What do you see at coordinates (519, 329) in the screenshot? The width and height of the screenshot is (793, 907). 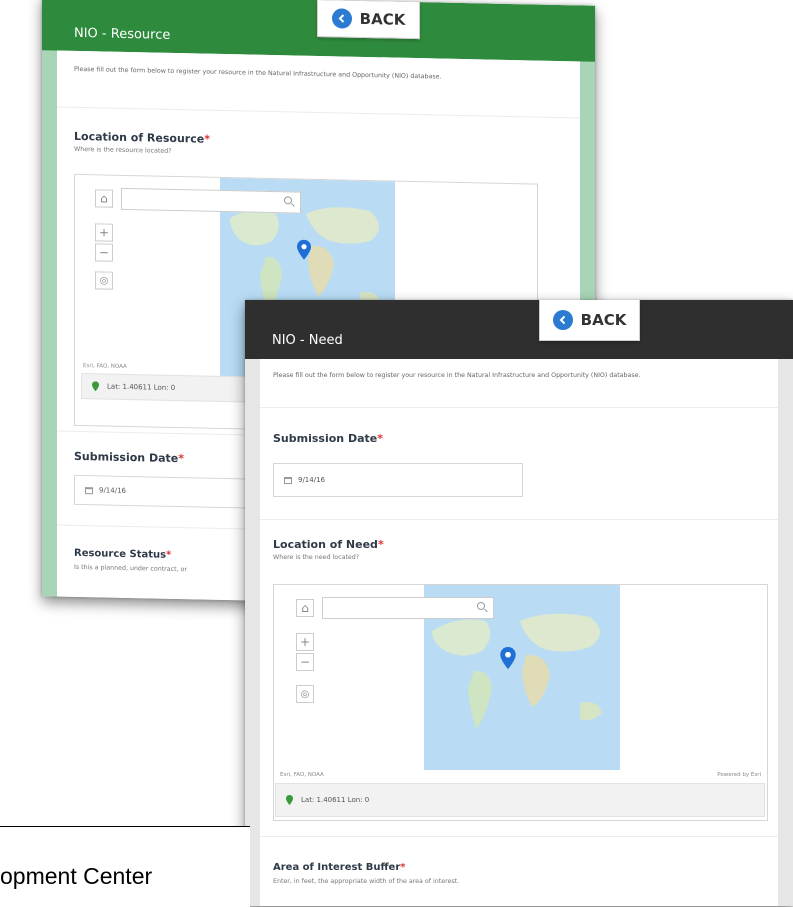 I see `need-banner: NIO - Need` at bounding box center [519, 329].